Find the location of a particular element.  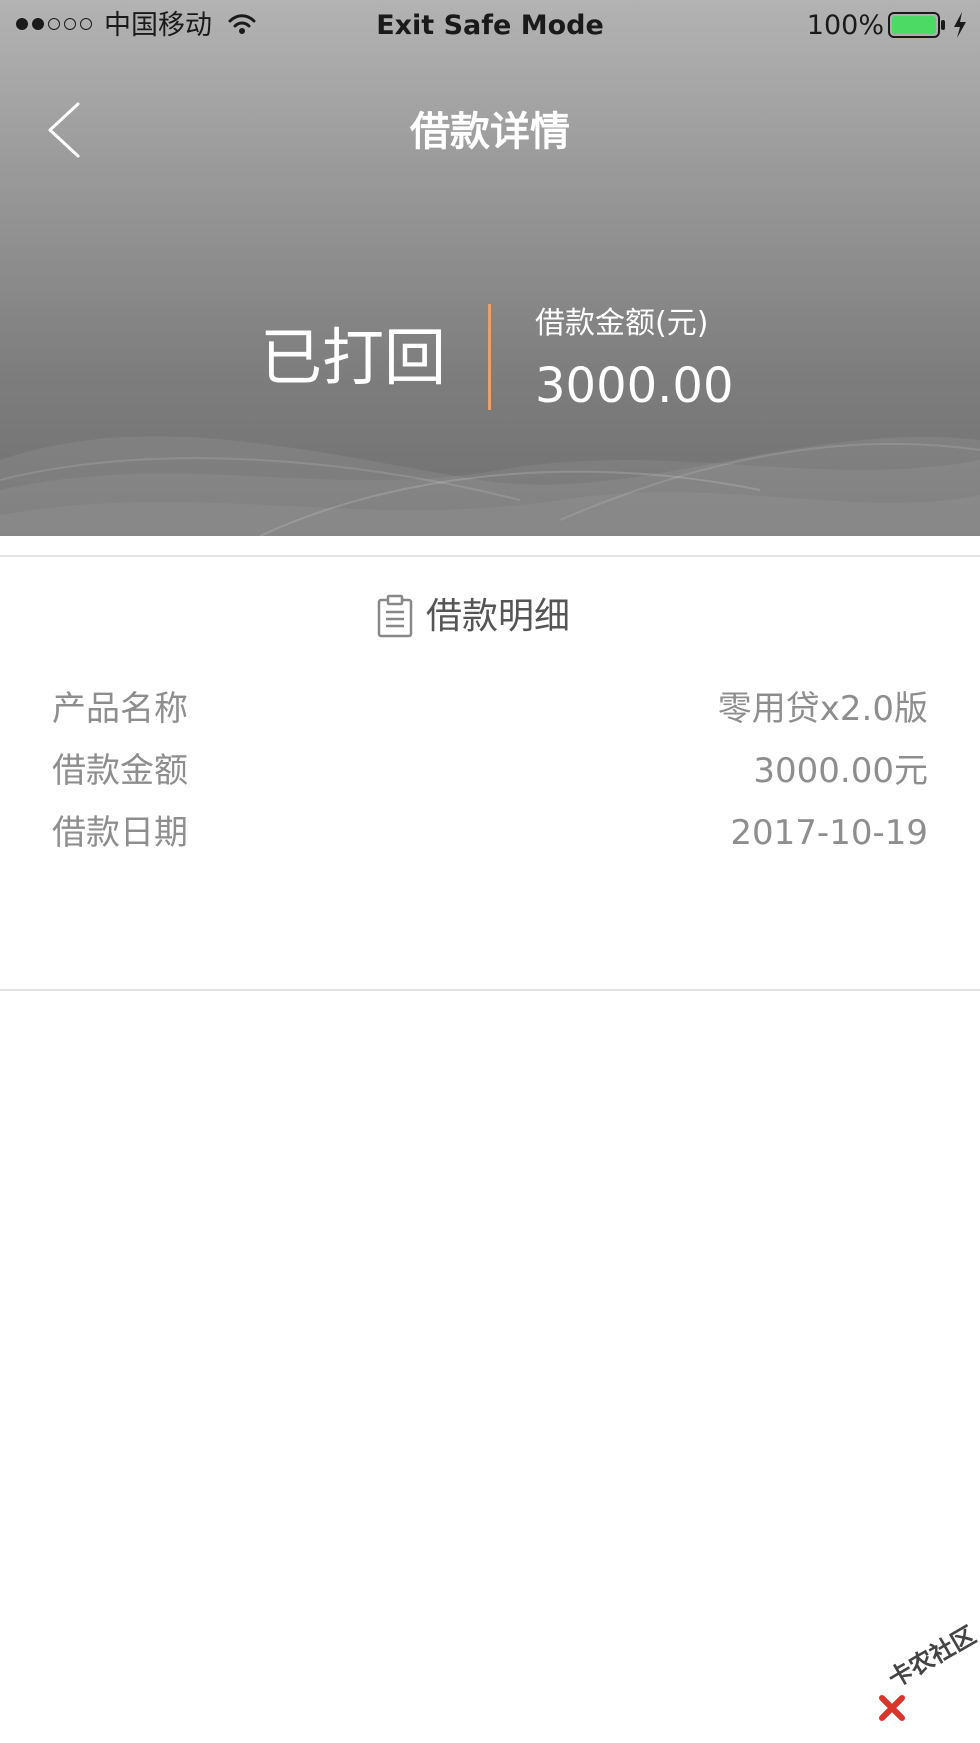

clipboard-icon is located at coordinates (395, 616).